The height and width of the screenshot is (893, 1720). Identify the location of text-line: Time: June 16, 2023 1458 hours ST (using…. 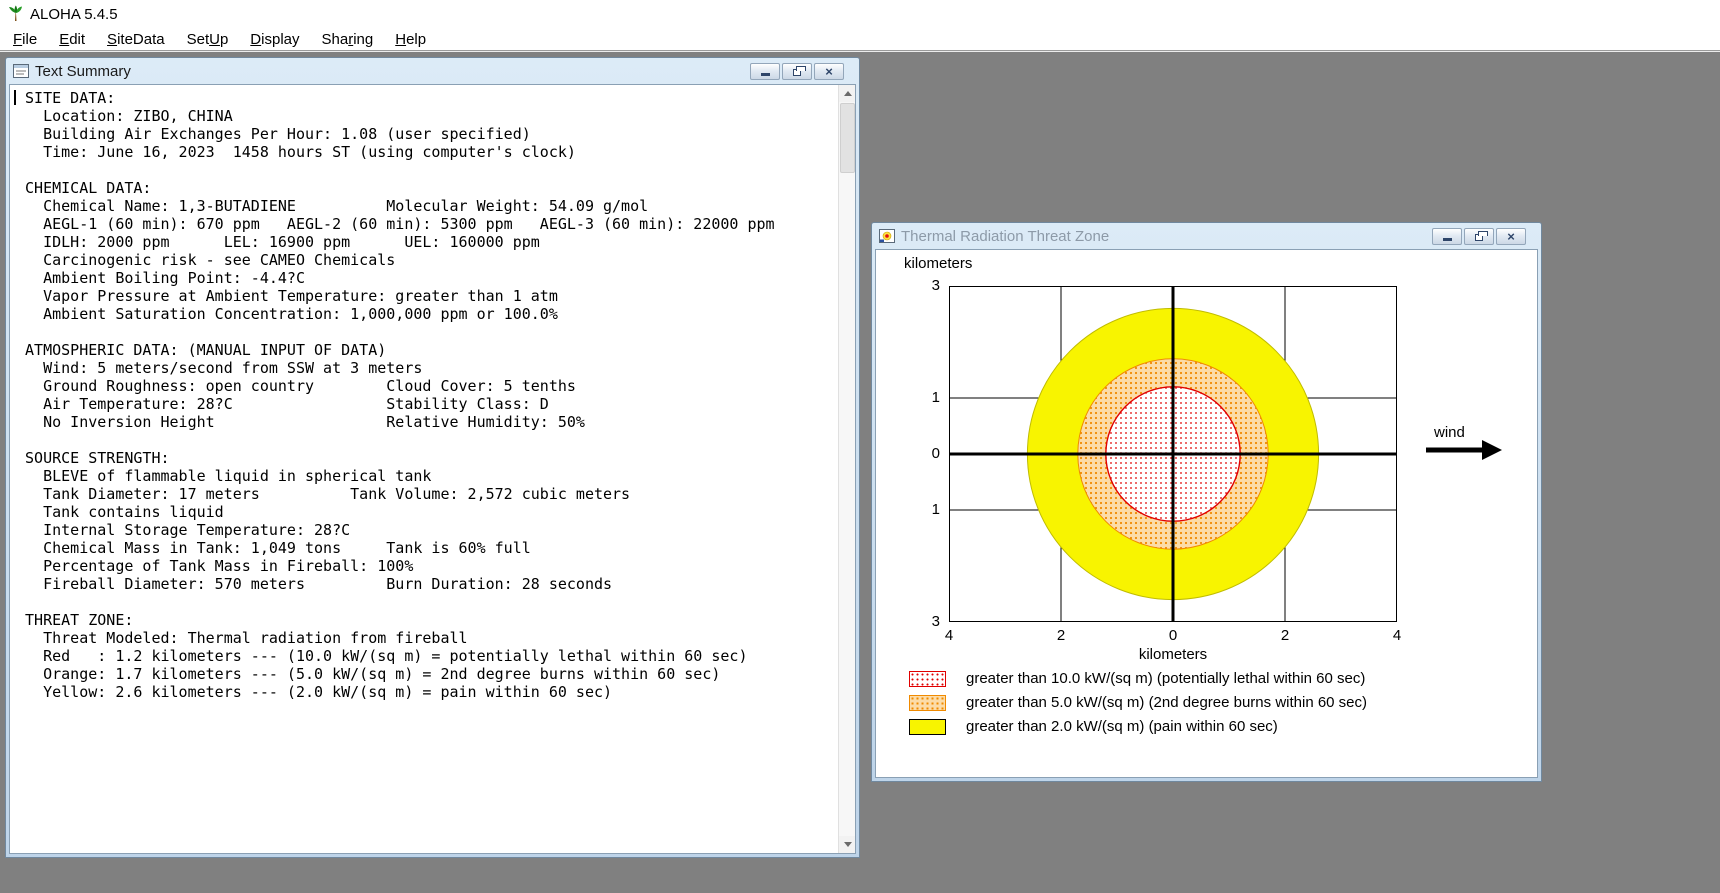
(296, 152).